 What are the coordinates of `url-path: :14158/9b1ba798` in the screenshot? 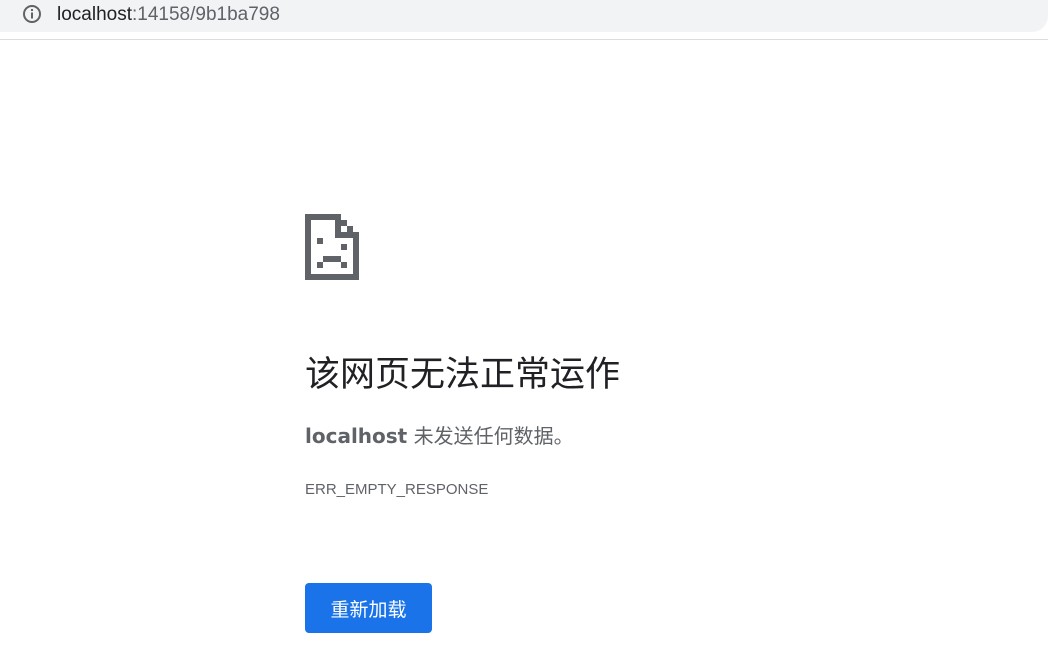 It's located at (206, 14).